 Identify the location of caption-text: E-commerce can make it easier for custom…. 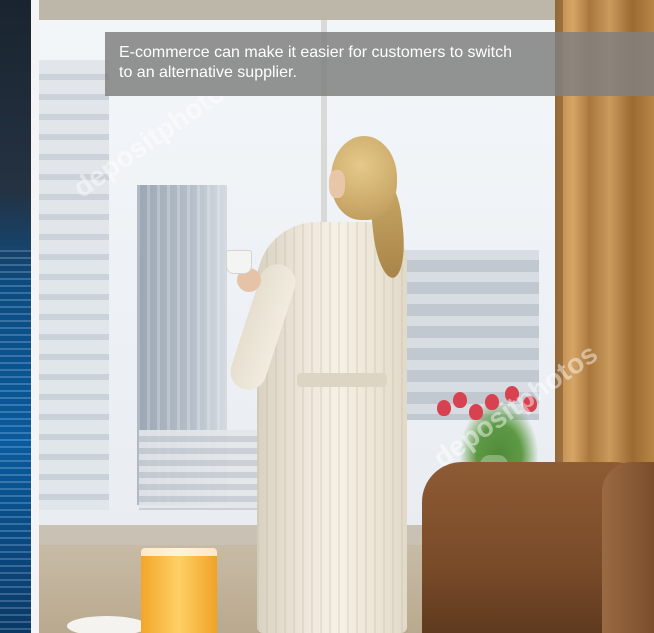
(316, 62).